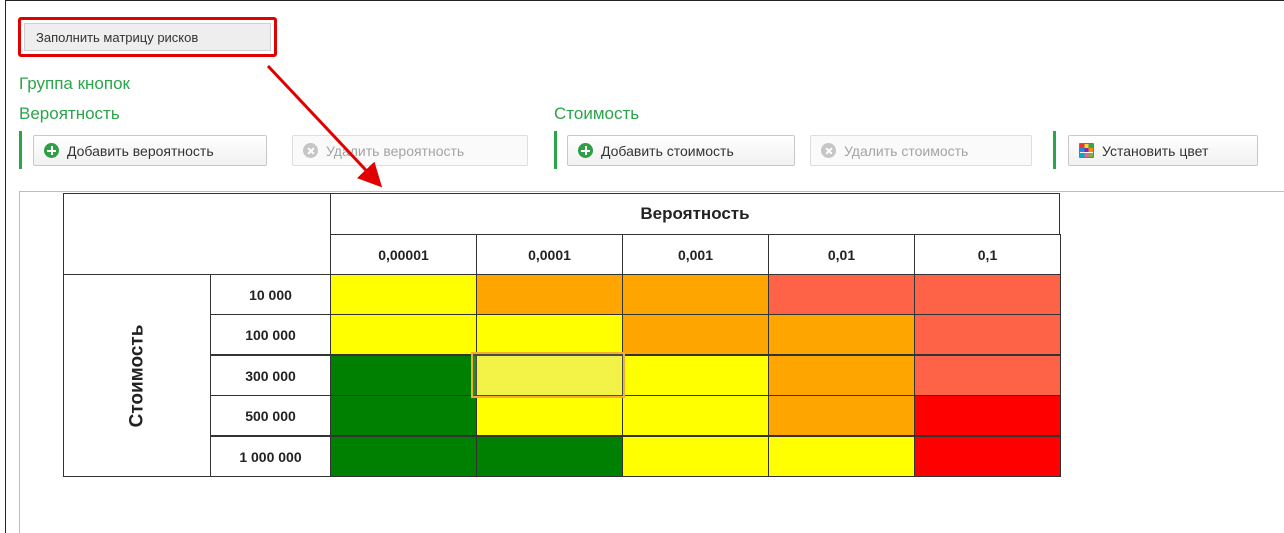 The height and width of the screenshot is (533, 1284). I want to click on remove-probability-button: Удалить вероятность, so click(410, 150).